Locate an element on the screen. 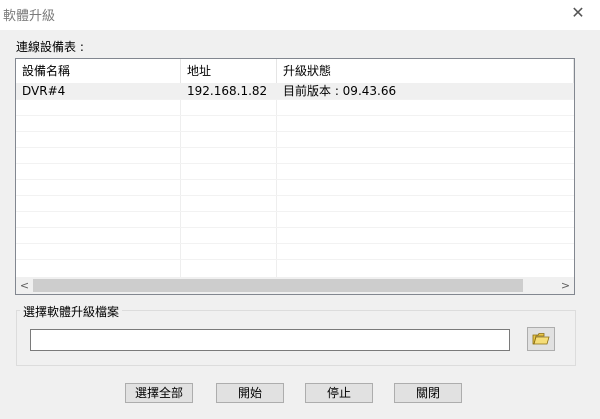  firmware-file-path-input is located at coordinates (270, 340).